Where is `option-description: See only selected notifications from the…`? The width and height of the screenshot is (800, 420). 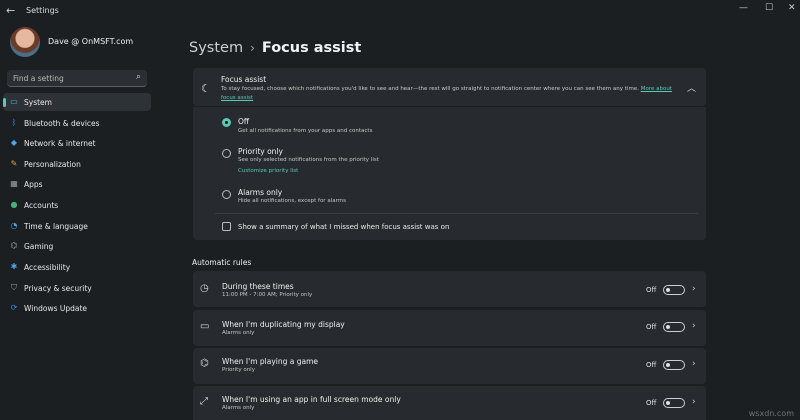 option-description: See only selected notifications from the… is located at coordinates (308, 160).